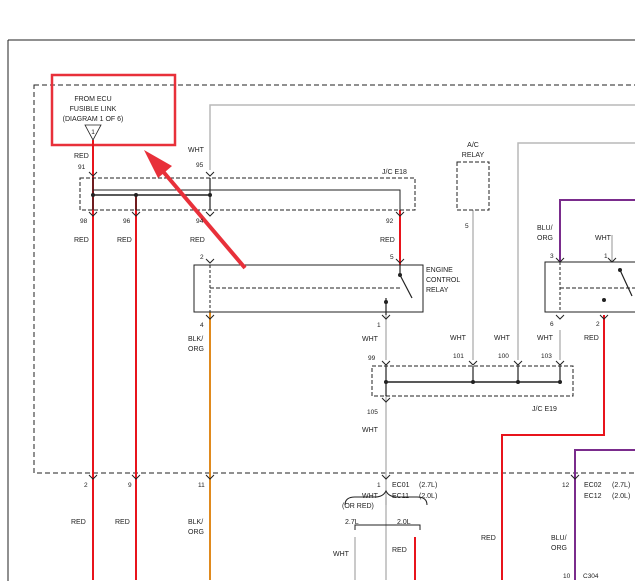 This screenshot has height=581, width=635. I want to click on svg-text: 92, so click(390, 221).